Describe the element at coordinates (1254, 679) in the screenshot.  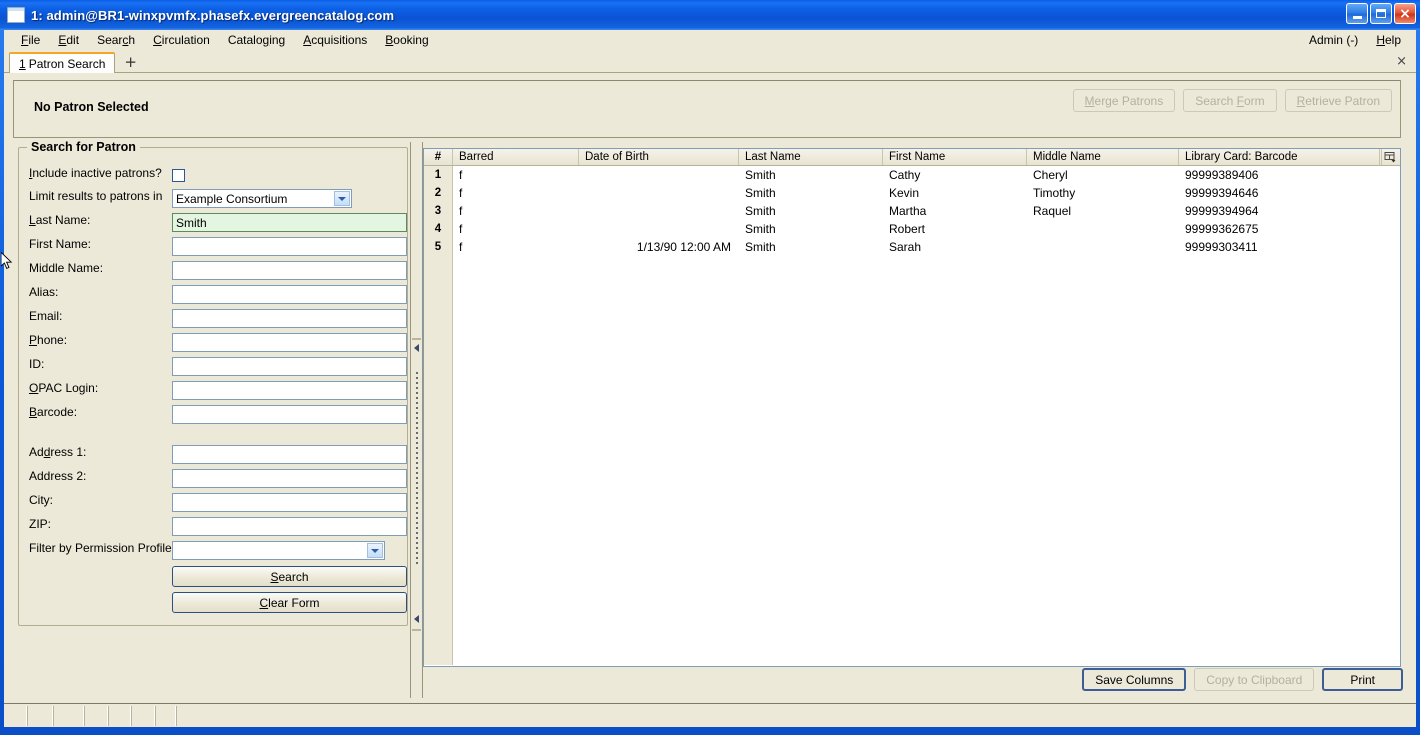
I see `copy-to-clipboard-button: Copy to Clipboard` at that location.